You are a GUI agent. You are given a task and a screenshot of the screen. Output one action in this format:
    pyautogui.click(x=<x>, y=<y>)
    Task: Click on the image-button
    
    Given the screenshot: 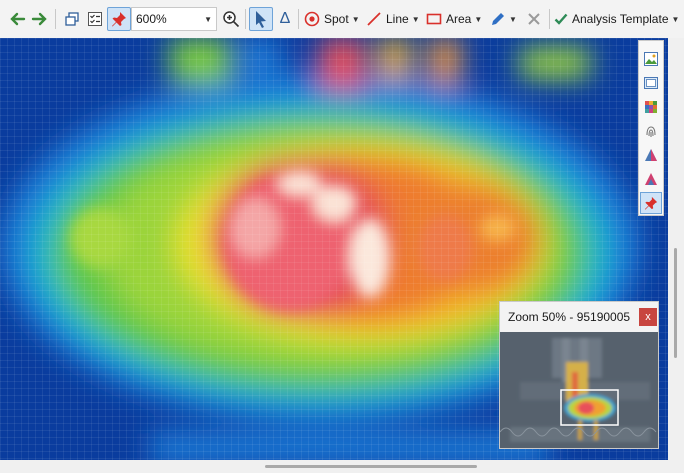 What is the action you would take?
    pyautogui.click(x=651, y=59)
    